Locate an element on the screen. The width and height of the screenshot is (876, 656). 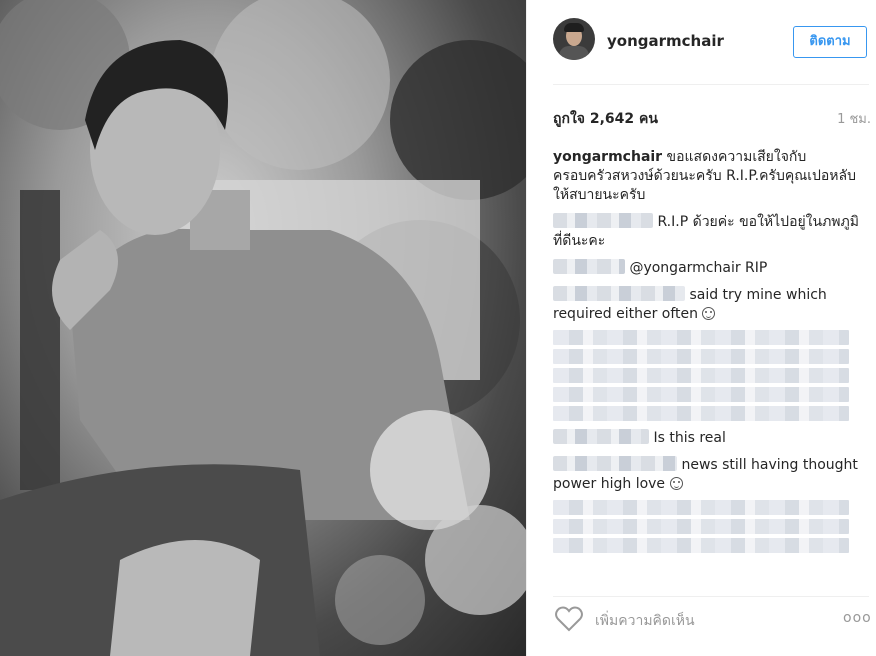
comment-input: เพิ่มความคิดเห็น is located at coordinates (645, 621).